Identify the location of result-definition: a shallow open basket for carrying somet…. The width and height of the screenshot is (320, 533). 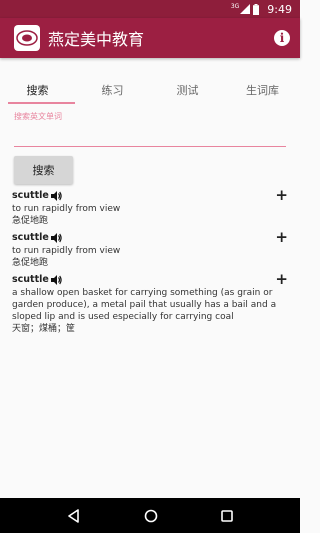
(144, 305).